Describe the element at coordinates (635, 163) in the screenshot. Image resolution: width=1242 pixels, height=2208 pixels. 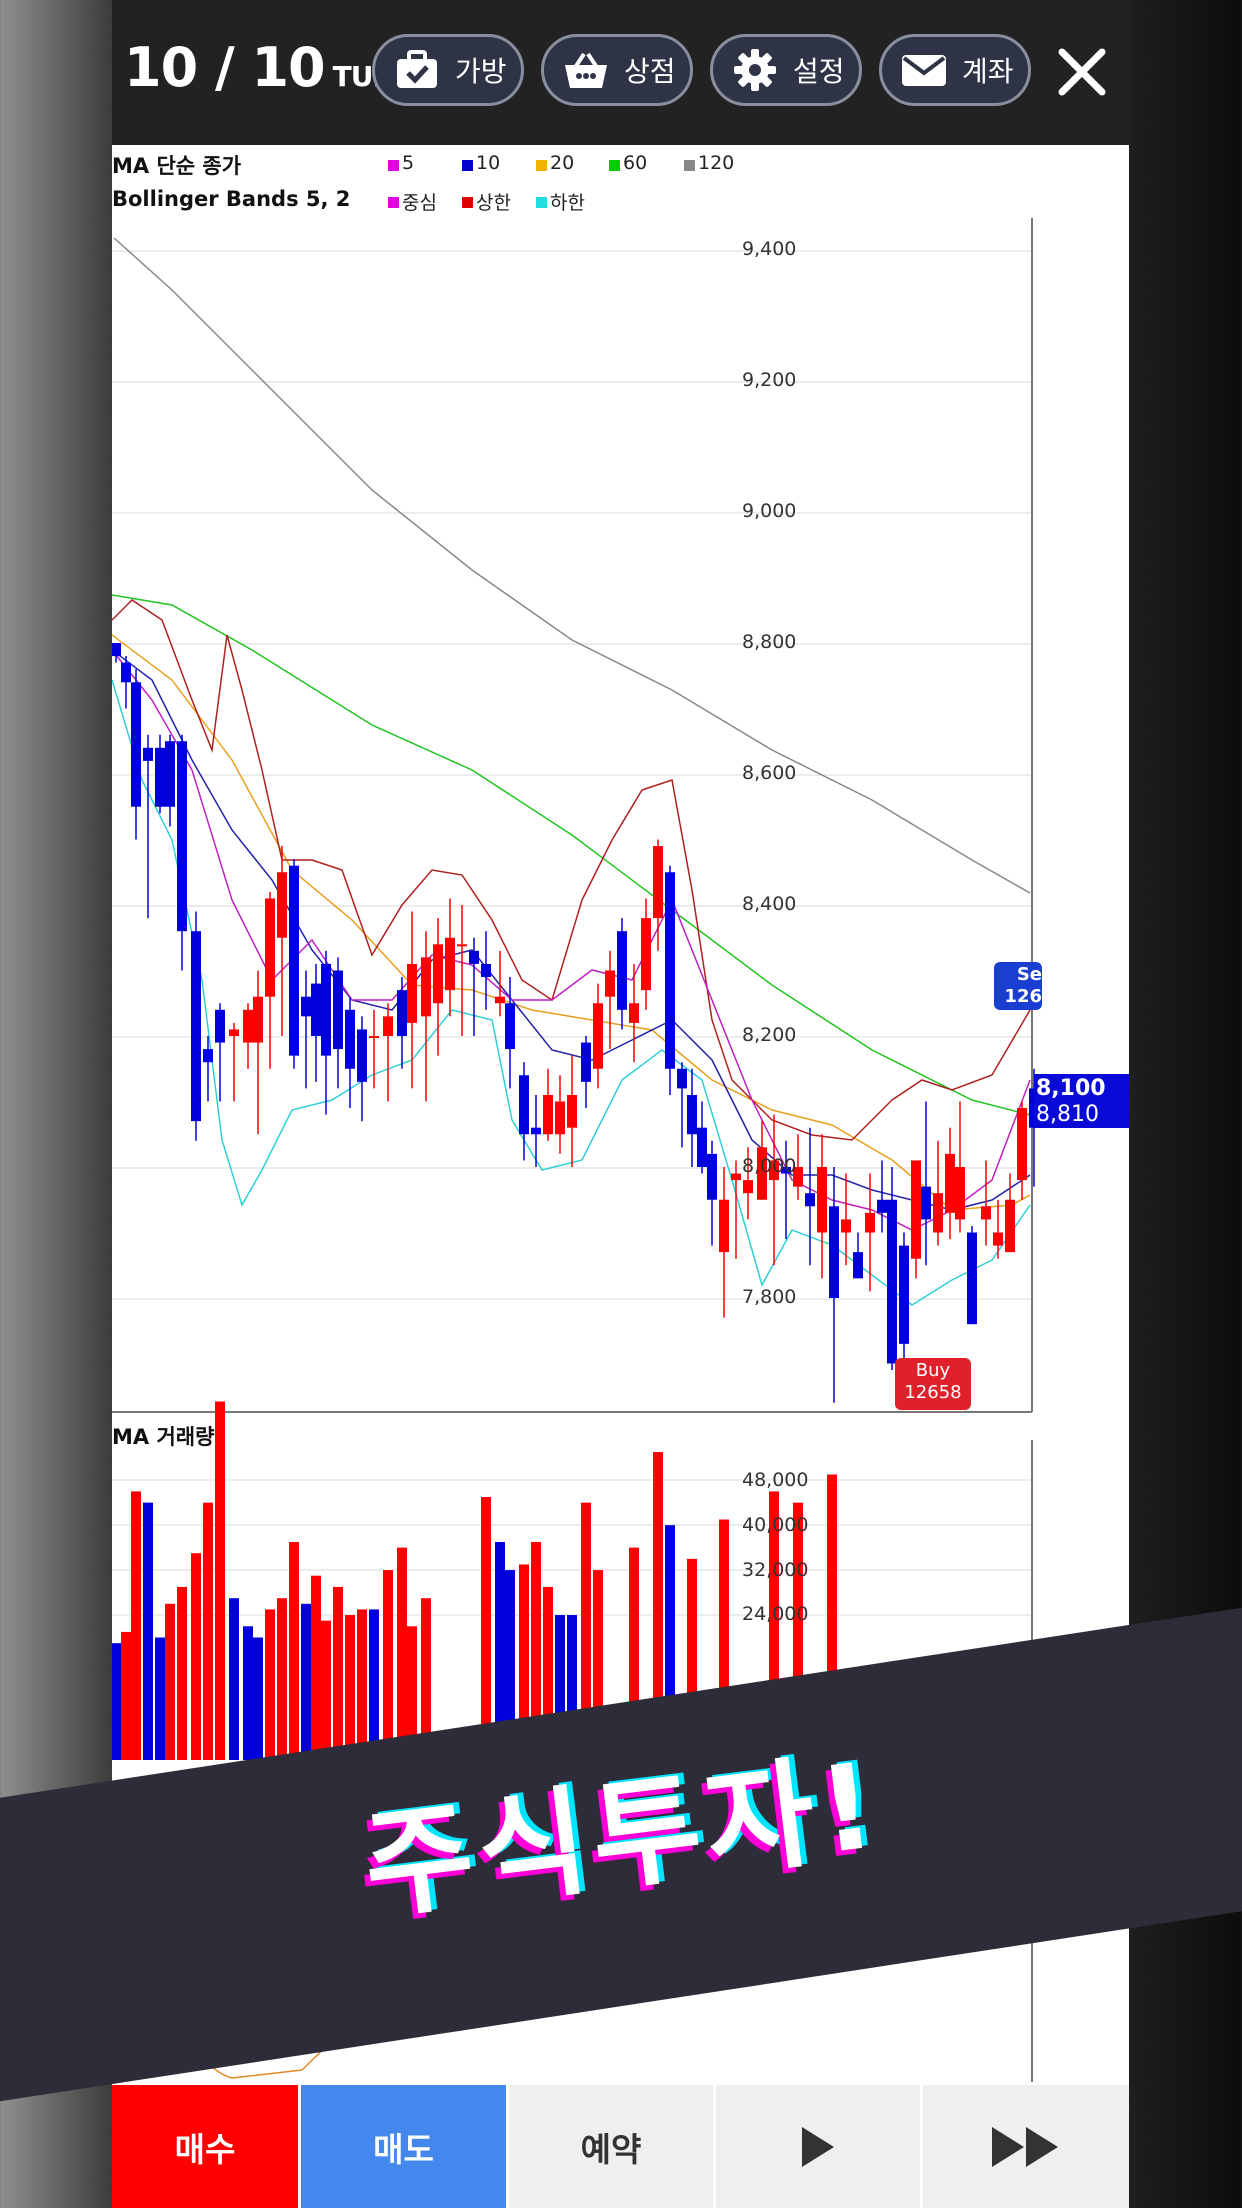
I see `ma-legend-label-60: 60` at that location.